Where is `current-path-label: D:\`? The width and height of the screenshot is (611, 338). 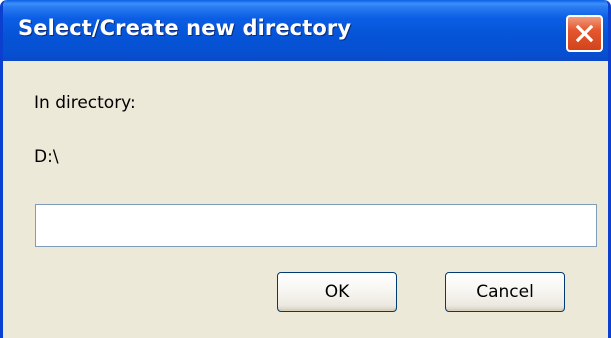 current-path-label: D:\ is located at coordinates (46, 157).